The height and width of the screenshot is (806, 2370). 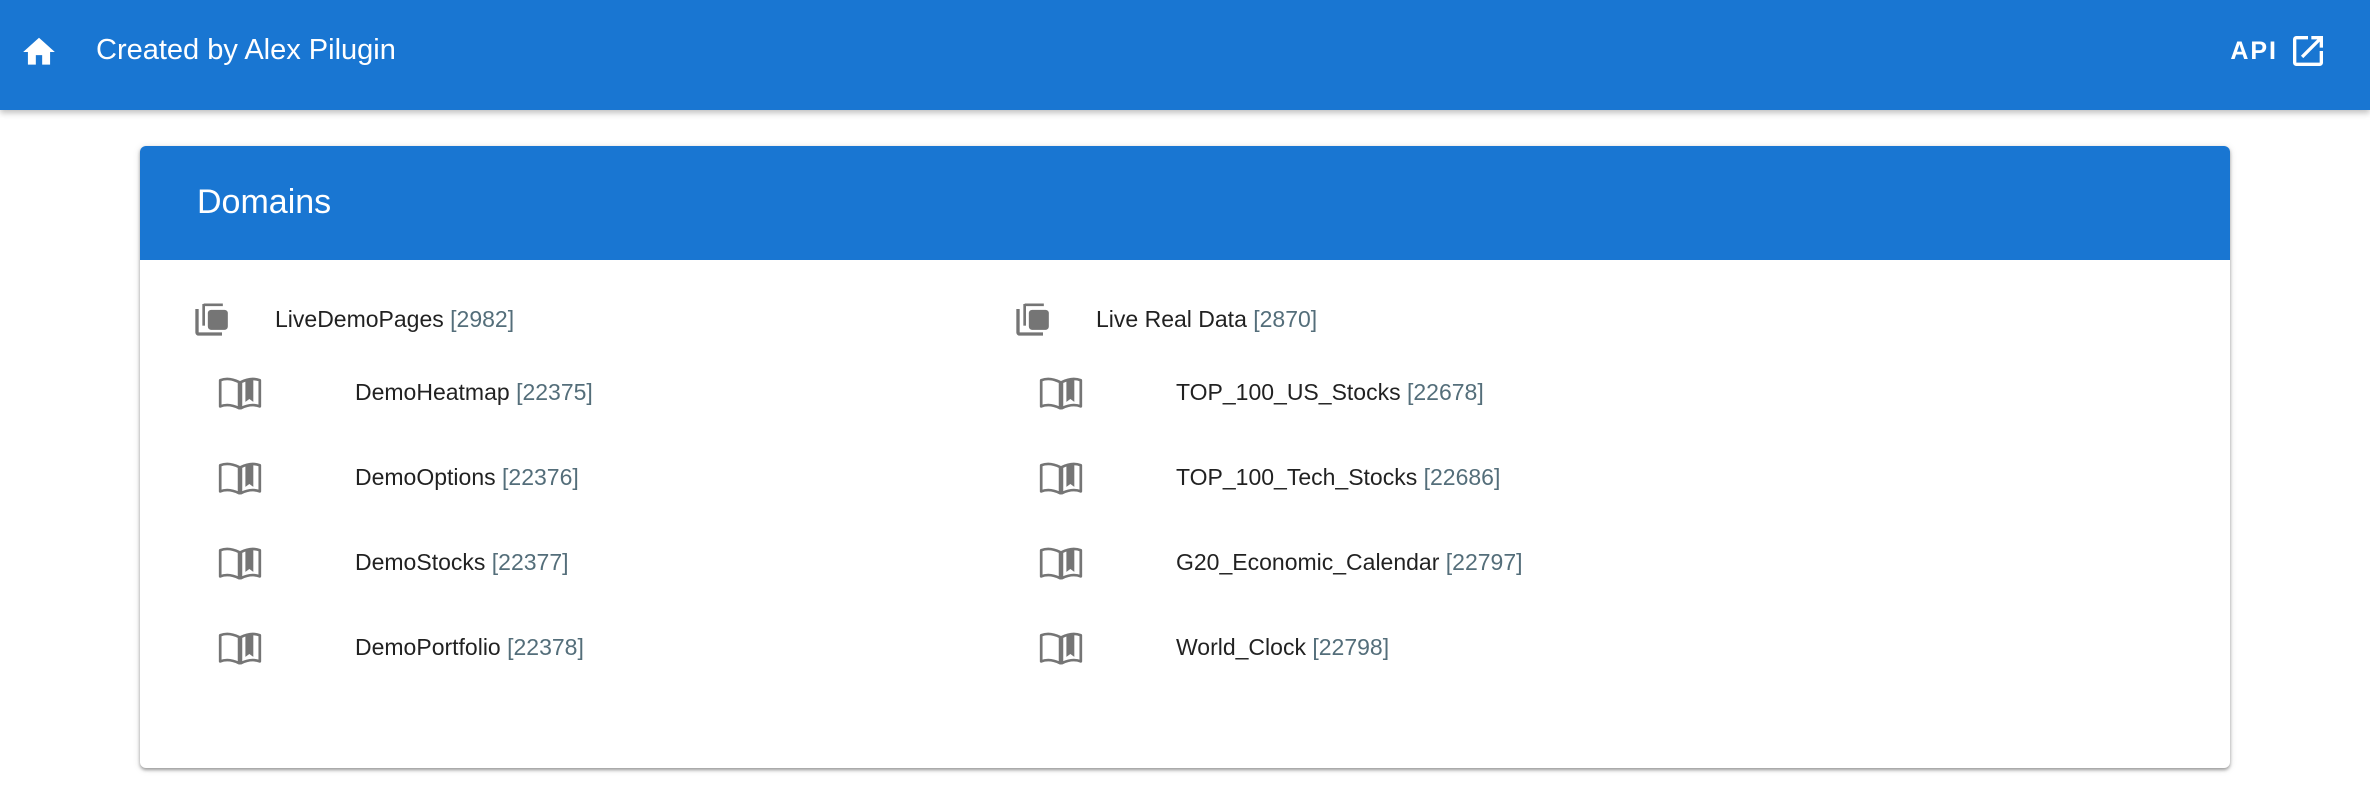 I want to click on page-item: TOP_100_US_Stocks [22678], so click(x=1311, y=391).